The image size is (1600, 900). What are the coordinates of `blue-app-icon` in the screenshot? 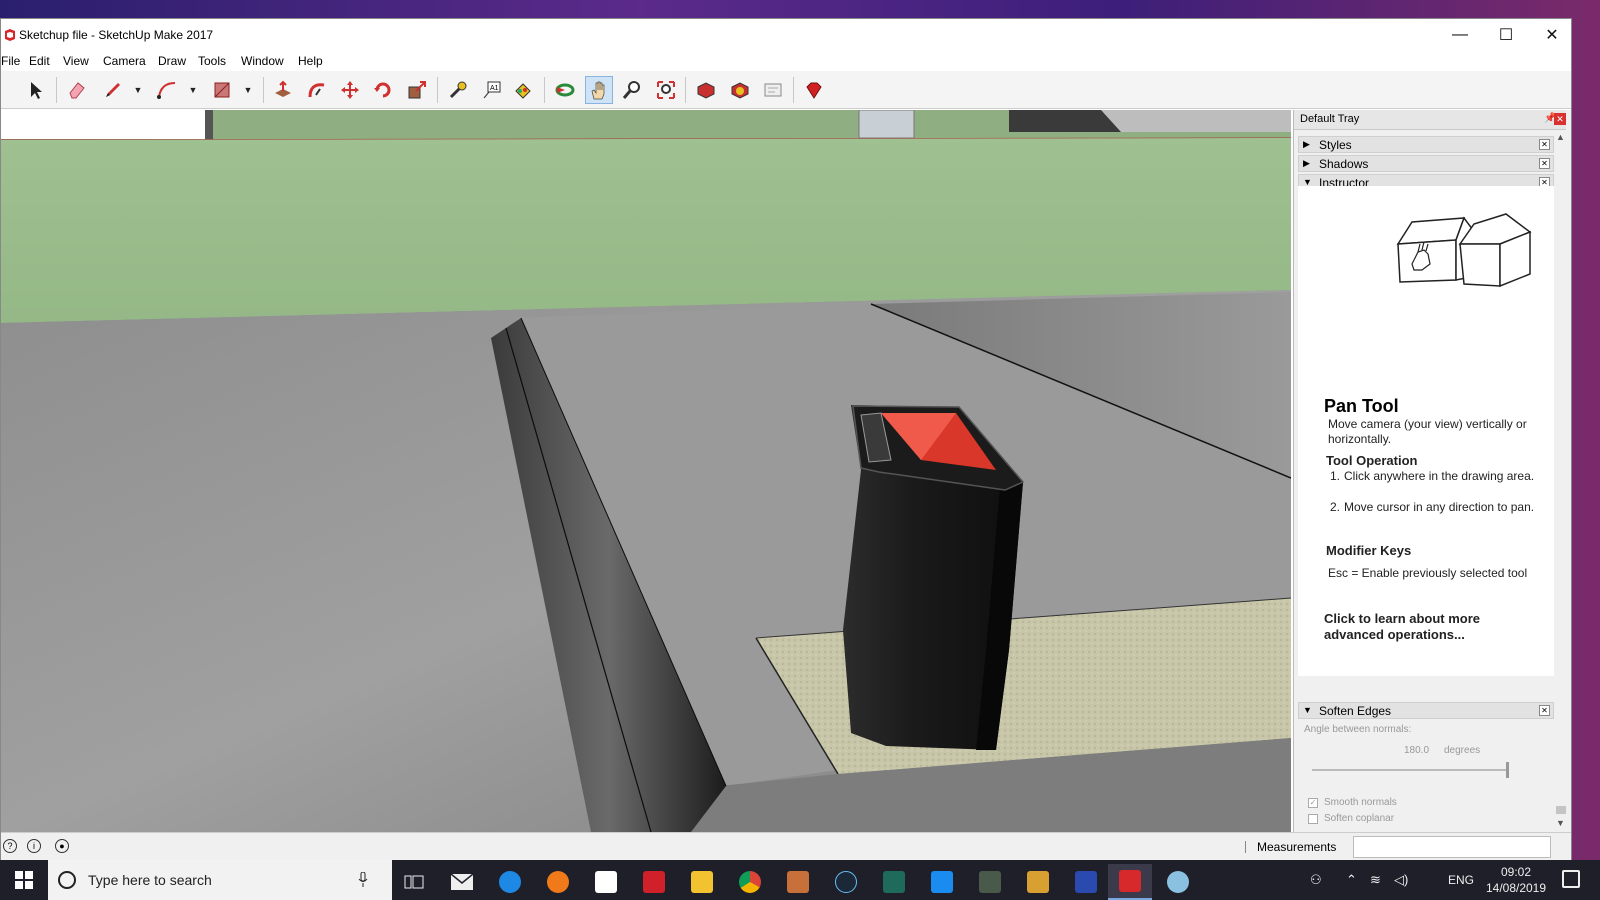 It's located at (942, 882).